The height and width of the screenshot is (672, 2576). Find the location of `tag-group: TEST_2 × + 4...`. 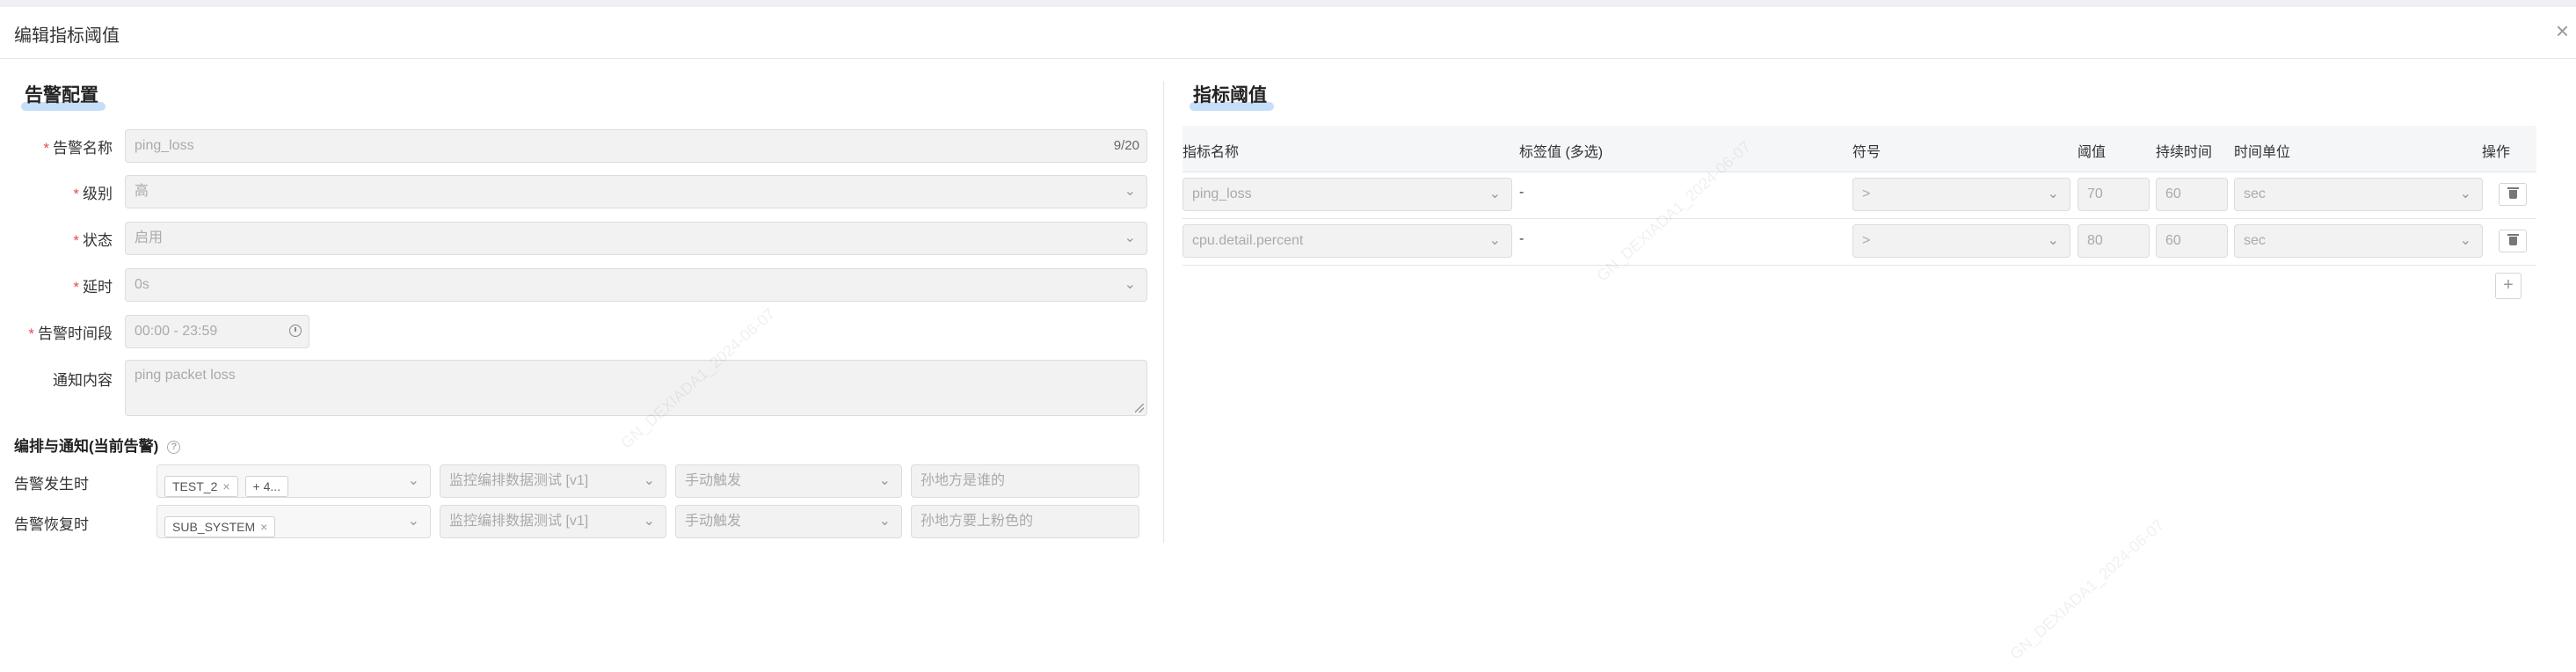

tag-group: TEST_2 × + 4... is located at coordinates (229, 486).